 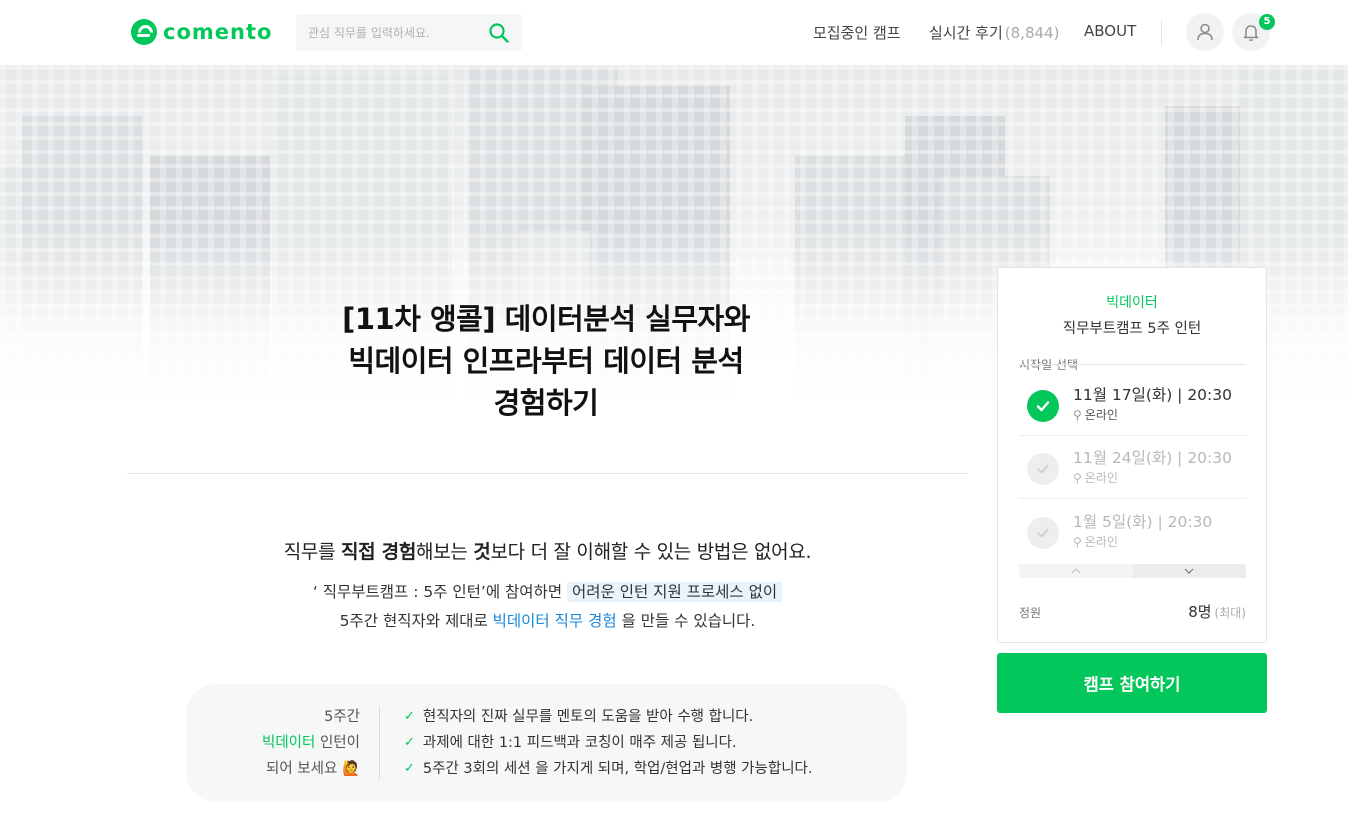 What do you see at coordinates (342, 717) in the screenshot?
I see `benefit-summary-line: 5주간` at bounding box center [342, 717].